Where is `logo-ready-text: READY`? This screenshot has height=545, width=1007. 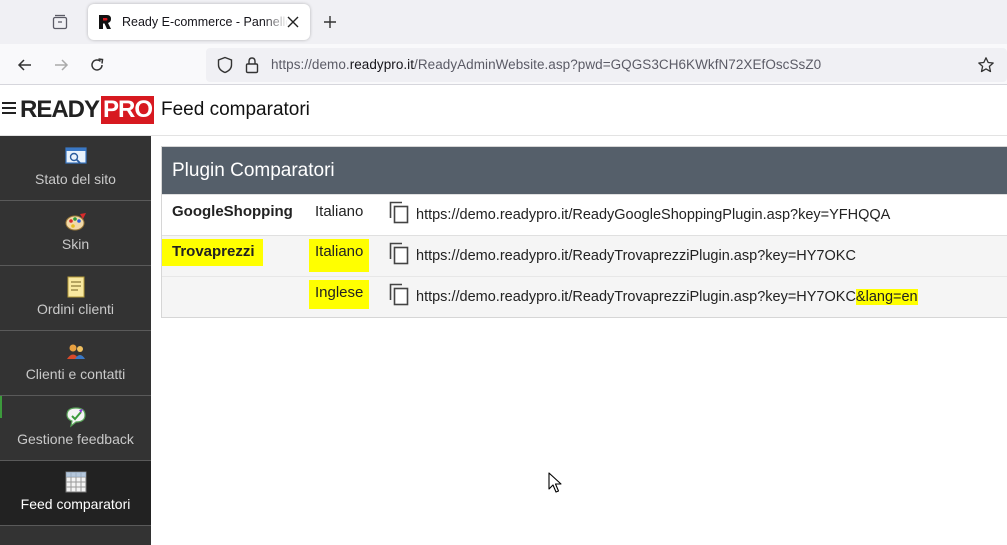 logo-ready-text: READY is located at coordinates (60, 109).